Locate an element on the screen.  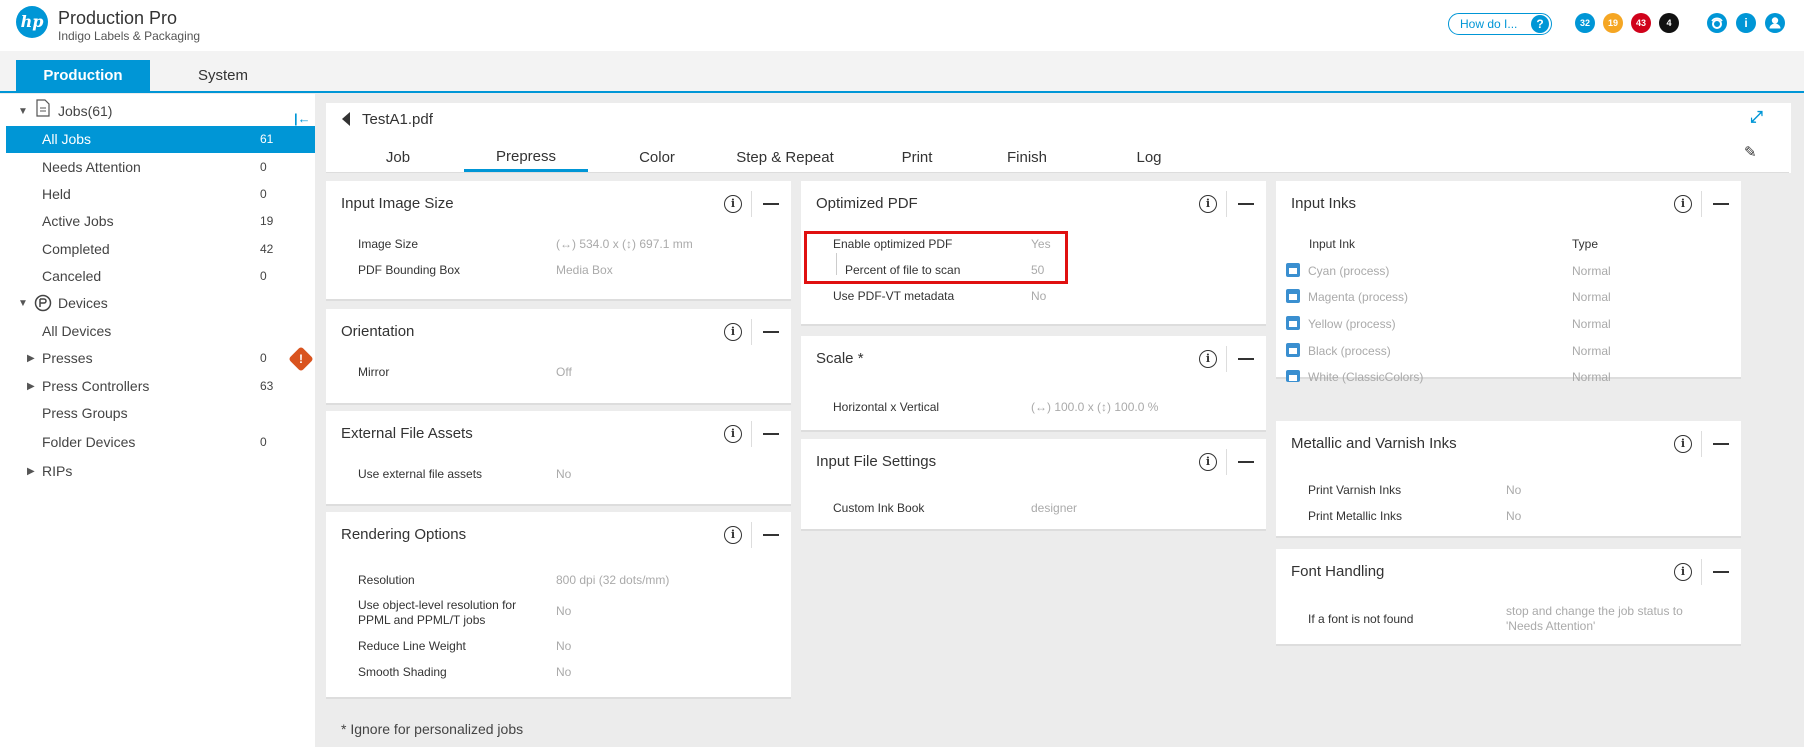
tool-icon is located at coordinates (1717, 23).